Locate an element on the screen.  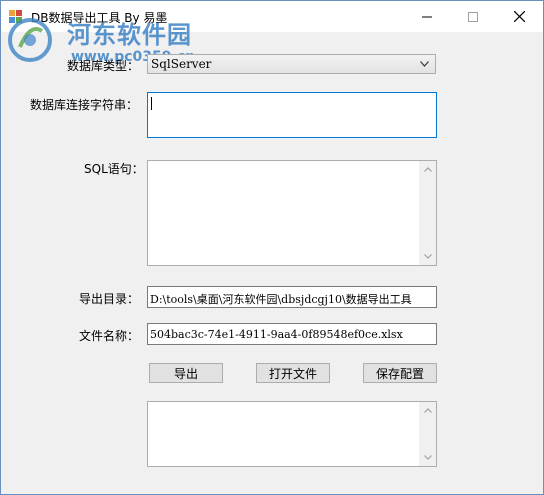
export-dir-value: D:\tools\桌面\河东软件园\dbsjdcgj10\数据导出工具 is located at coordinates (281, 299).